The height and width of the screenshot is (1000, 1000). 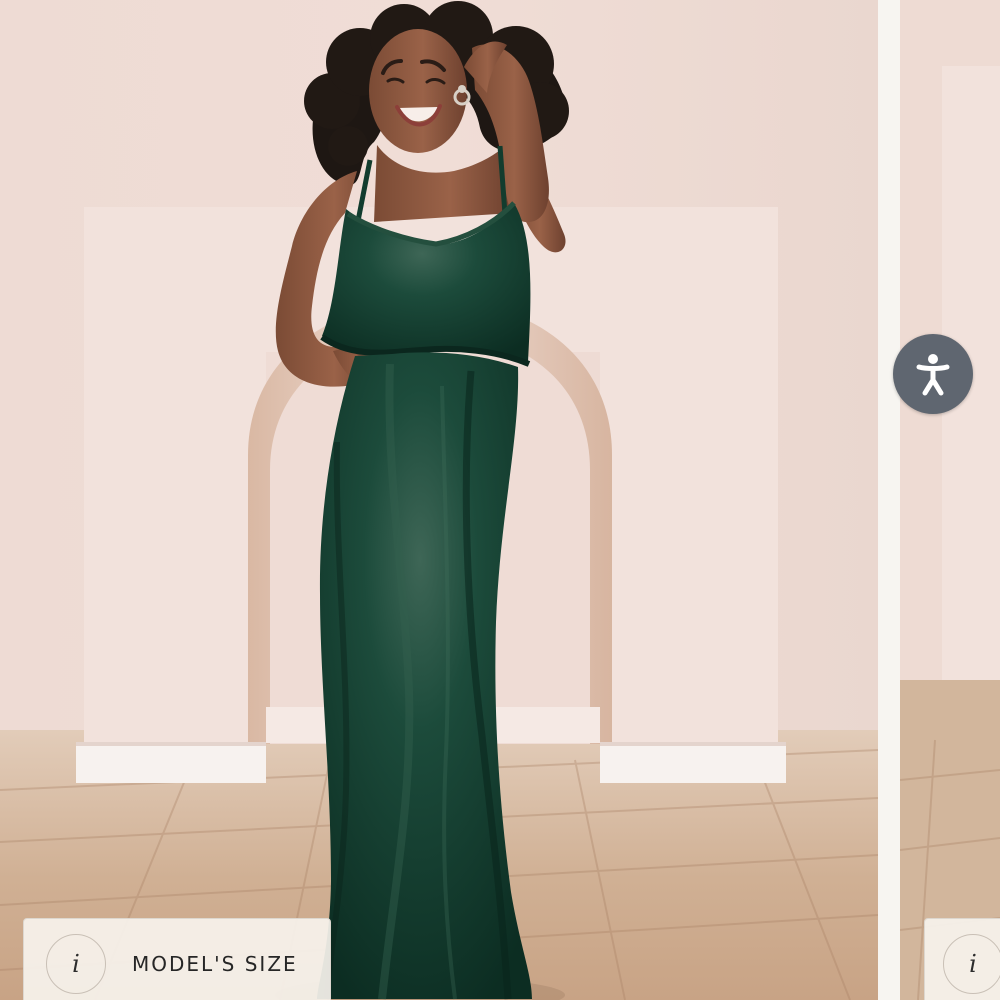 What do you see at coordinates (215, 964) in the screenshot?
I see `models-size-label: MODEL'S SIZE` at bounding box center [215, 964].